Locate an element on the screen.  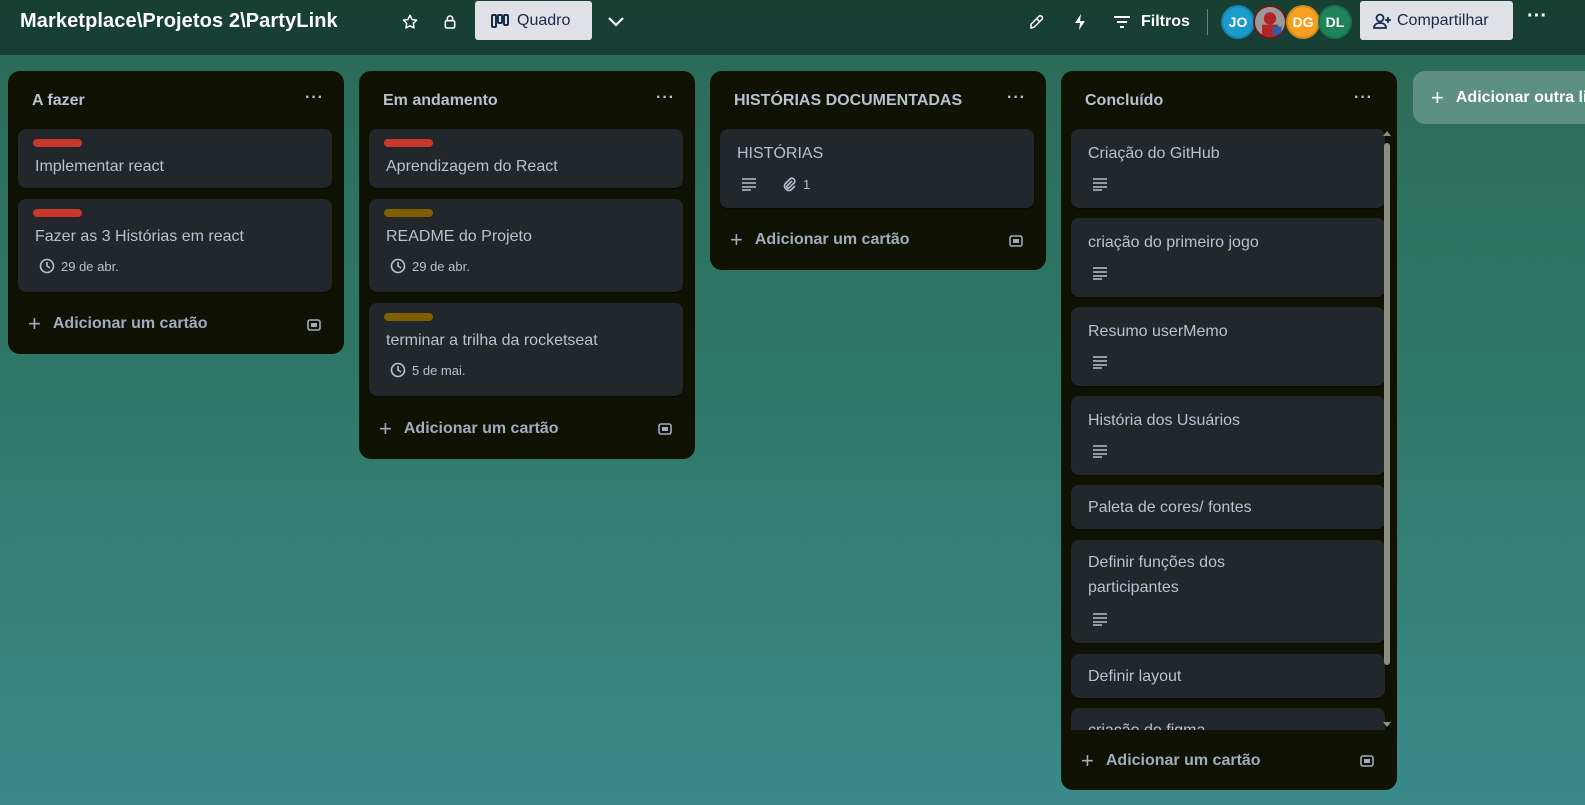
card-title: README do Projeto is located at coordinates (459, 236).